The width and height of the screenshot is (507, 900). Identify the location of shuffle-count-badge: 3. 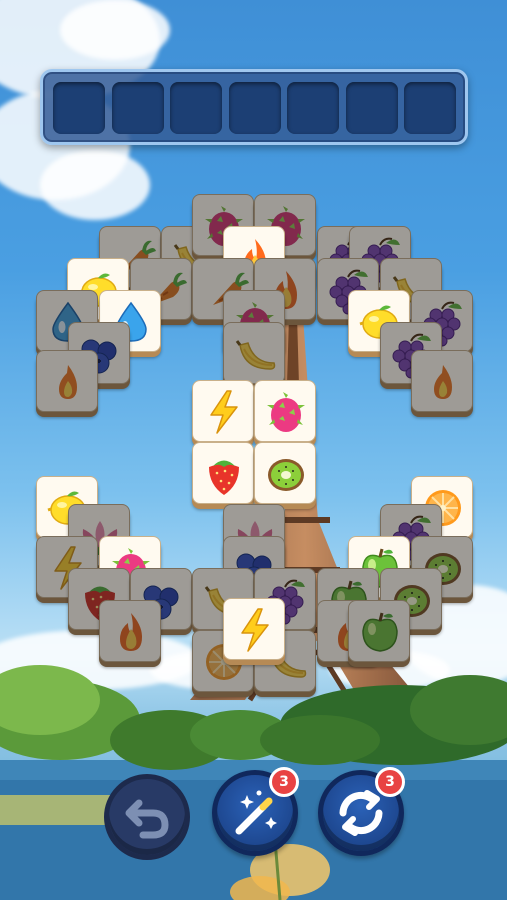
(390, 782).